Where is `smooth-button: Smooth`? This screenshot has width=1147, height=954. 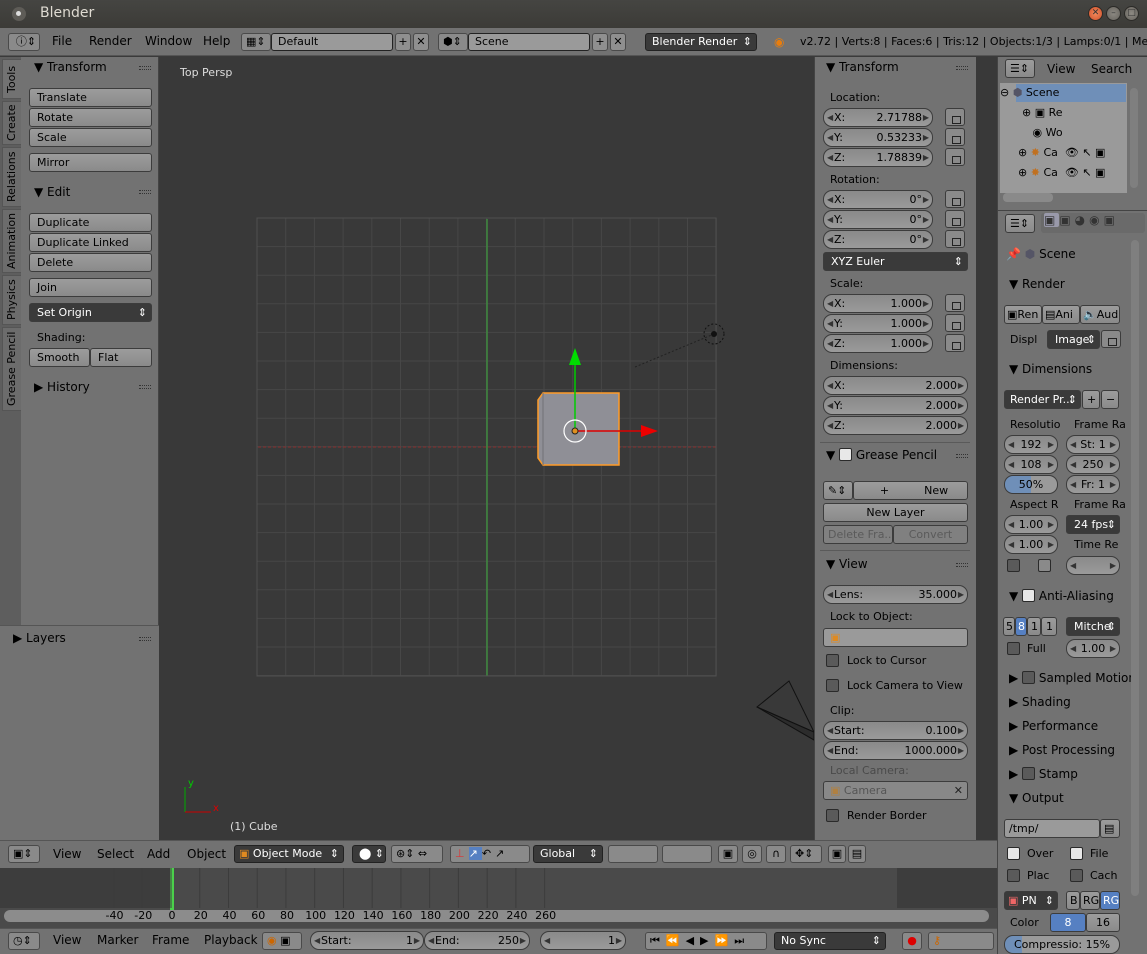 smooth-button: Smooth is located at coordinates (59, 357).